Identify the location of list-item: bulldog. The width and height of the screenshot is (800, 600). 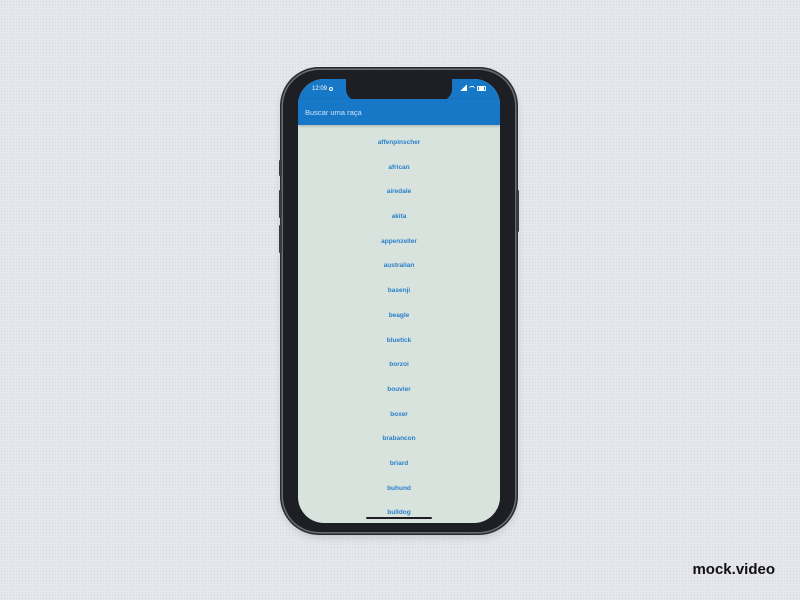
(399, 512).